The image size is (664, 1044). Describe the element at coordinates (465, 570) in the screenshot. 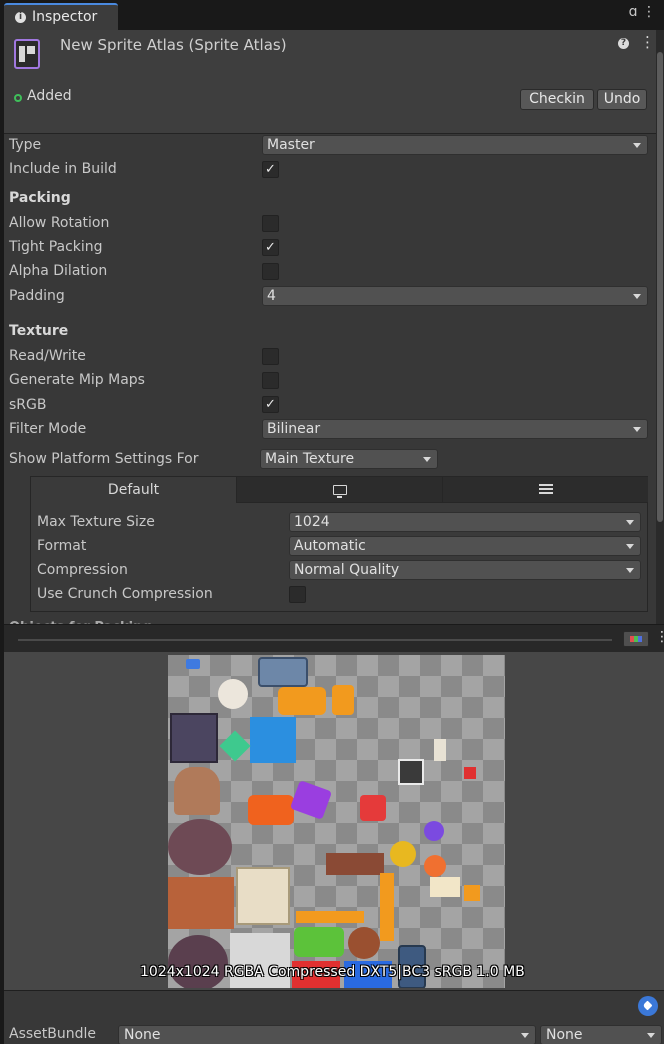

I see `compression-dropdown: Normal Quality` at that location.